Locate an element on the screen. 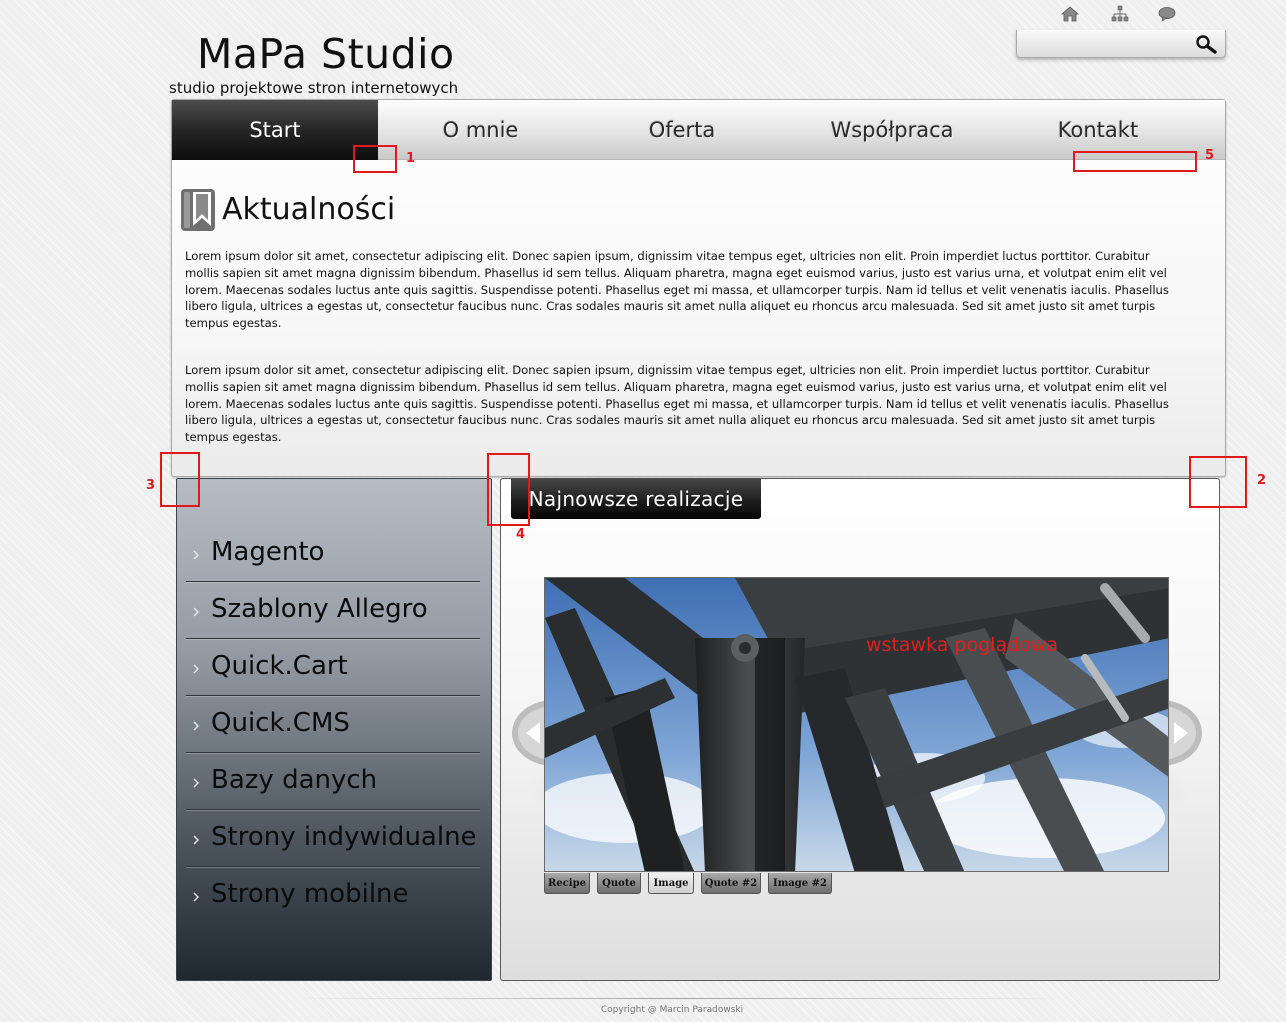 The height and width of the screenshot is (1022, 1286). annotation-number: 1 is located at coordinates (411, 158).